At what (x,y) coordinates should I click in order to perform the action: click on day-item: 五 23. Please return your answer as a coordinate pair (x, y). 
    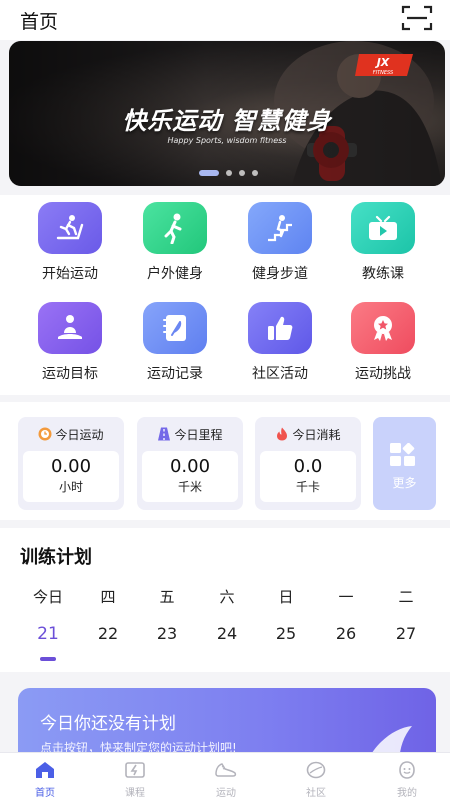
    Looking at the image, I should click on (167, 614).